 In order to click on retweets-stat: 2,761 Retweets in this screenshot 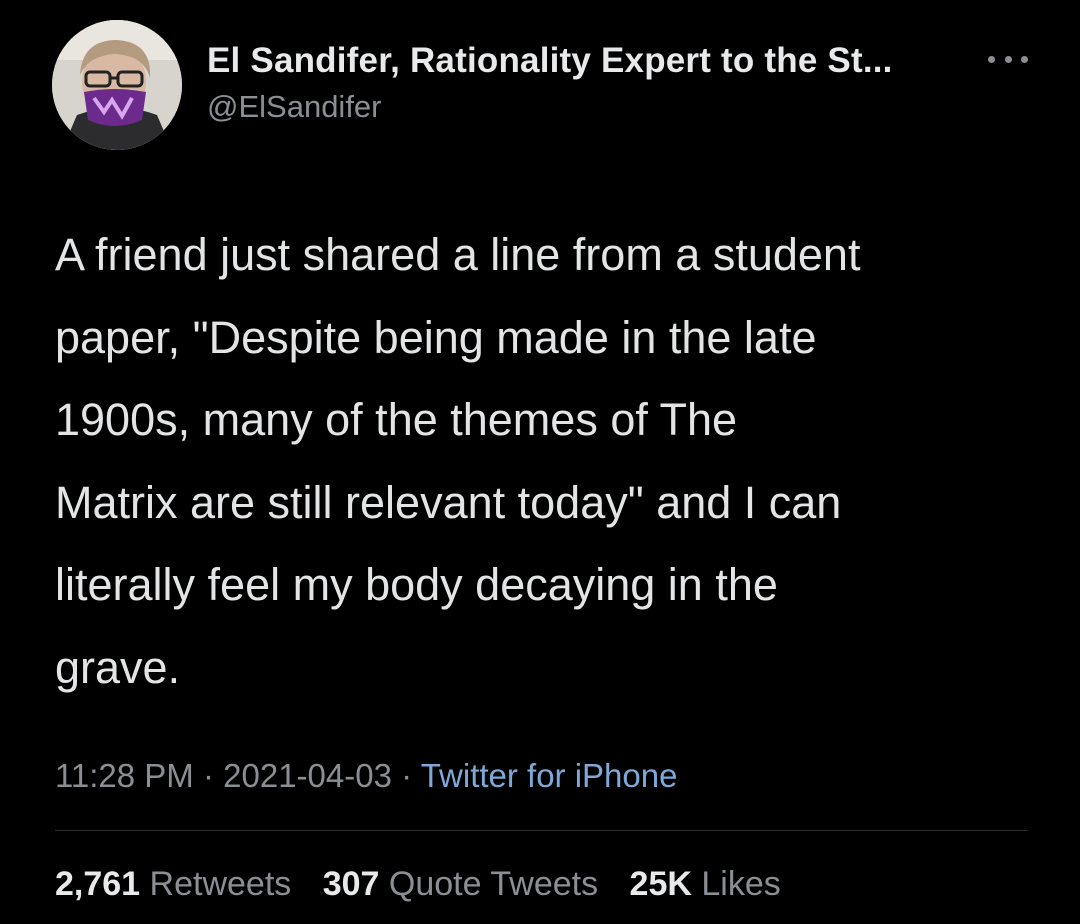, I will do `click(173, 884)`.